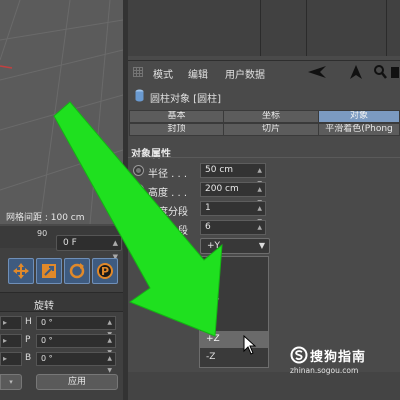 Image resolution: width=400 pixels, height=400 pixels. I want to click on rotation-h-field: 0 °▲▼, so click(76, 327).